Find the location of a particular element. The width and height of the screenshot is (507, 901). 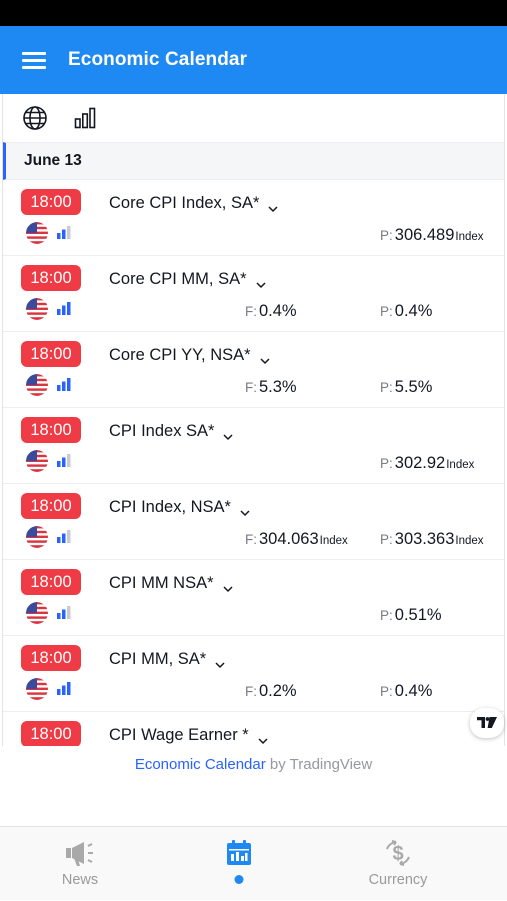

event-title-text: CPI Index, NSA* is located at coordinates (170, 507).